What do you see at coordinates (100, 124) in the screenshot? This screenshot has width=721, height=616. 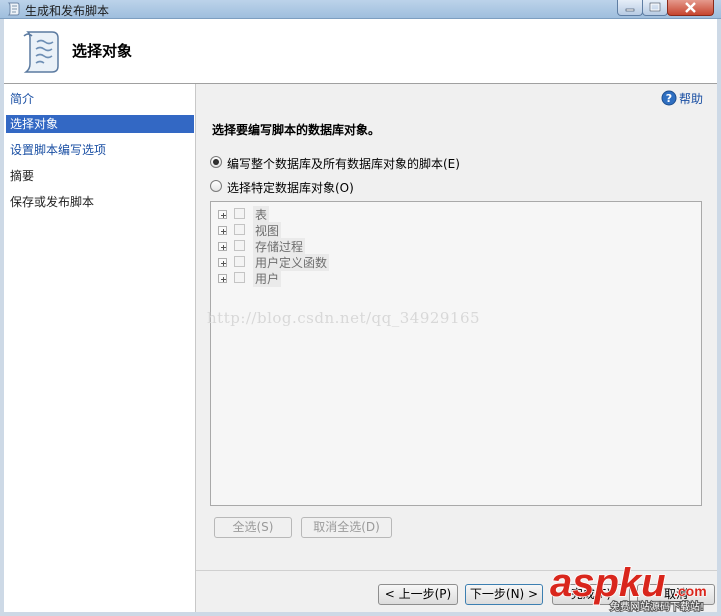 I see `nav-item-choose-objects: 选择对象` at bounding box center [100, 124].